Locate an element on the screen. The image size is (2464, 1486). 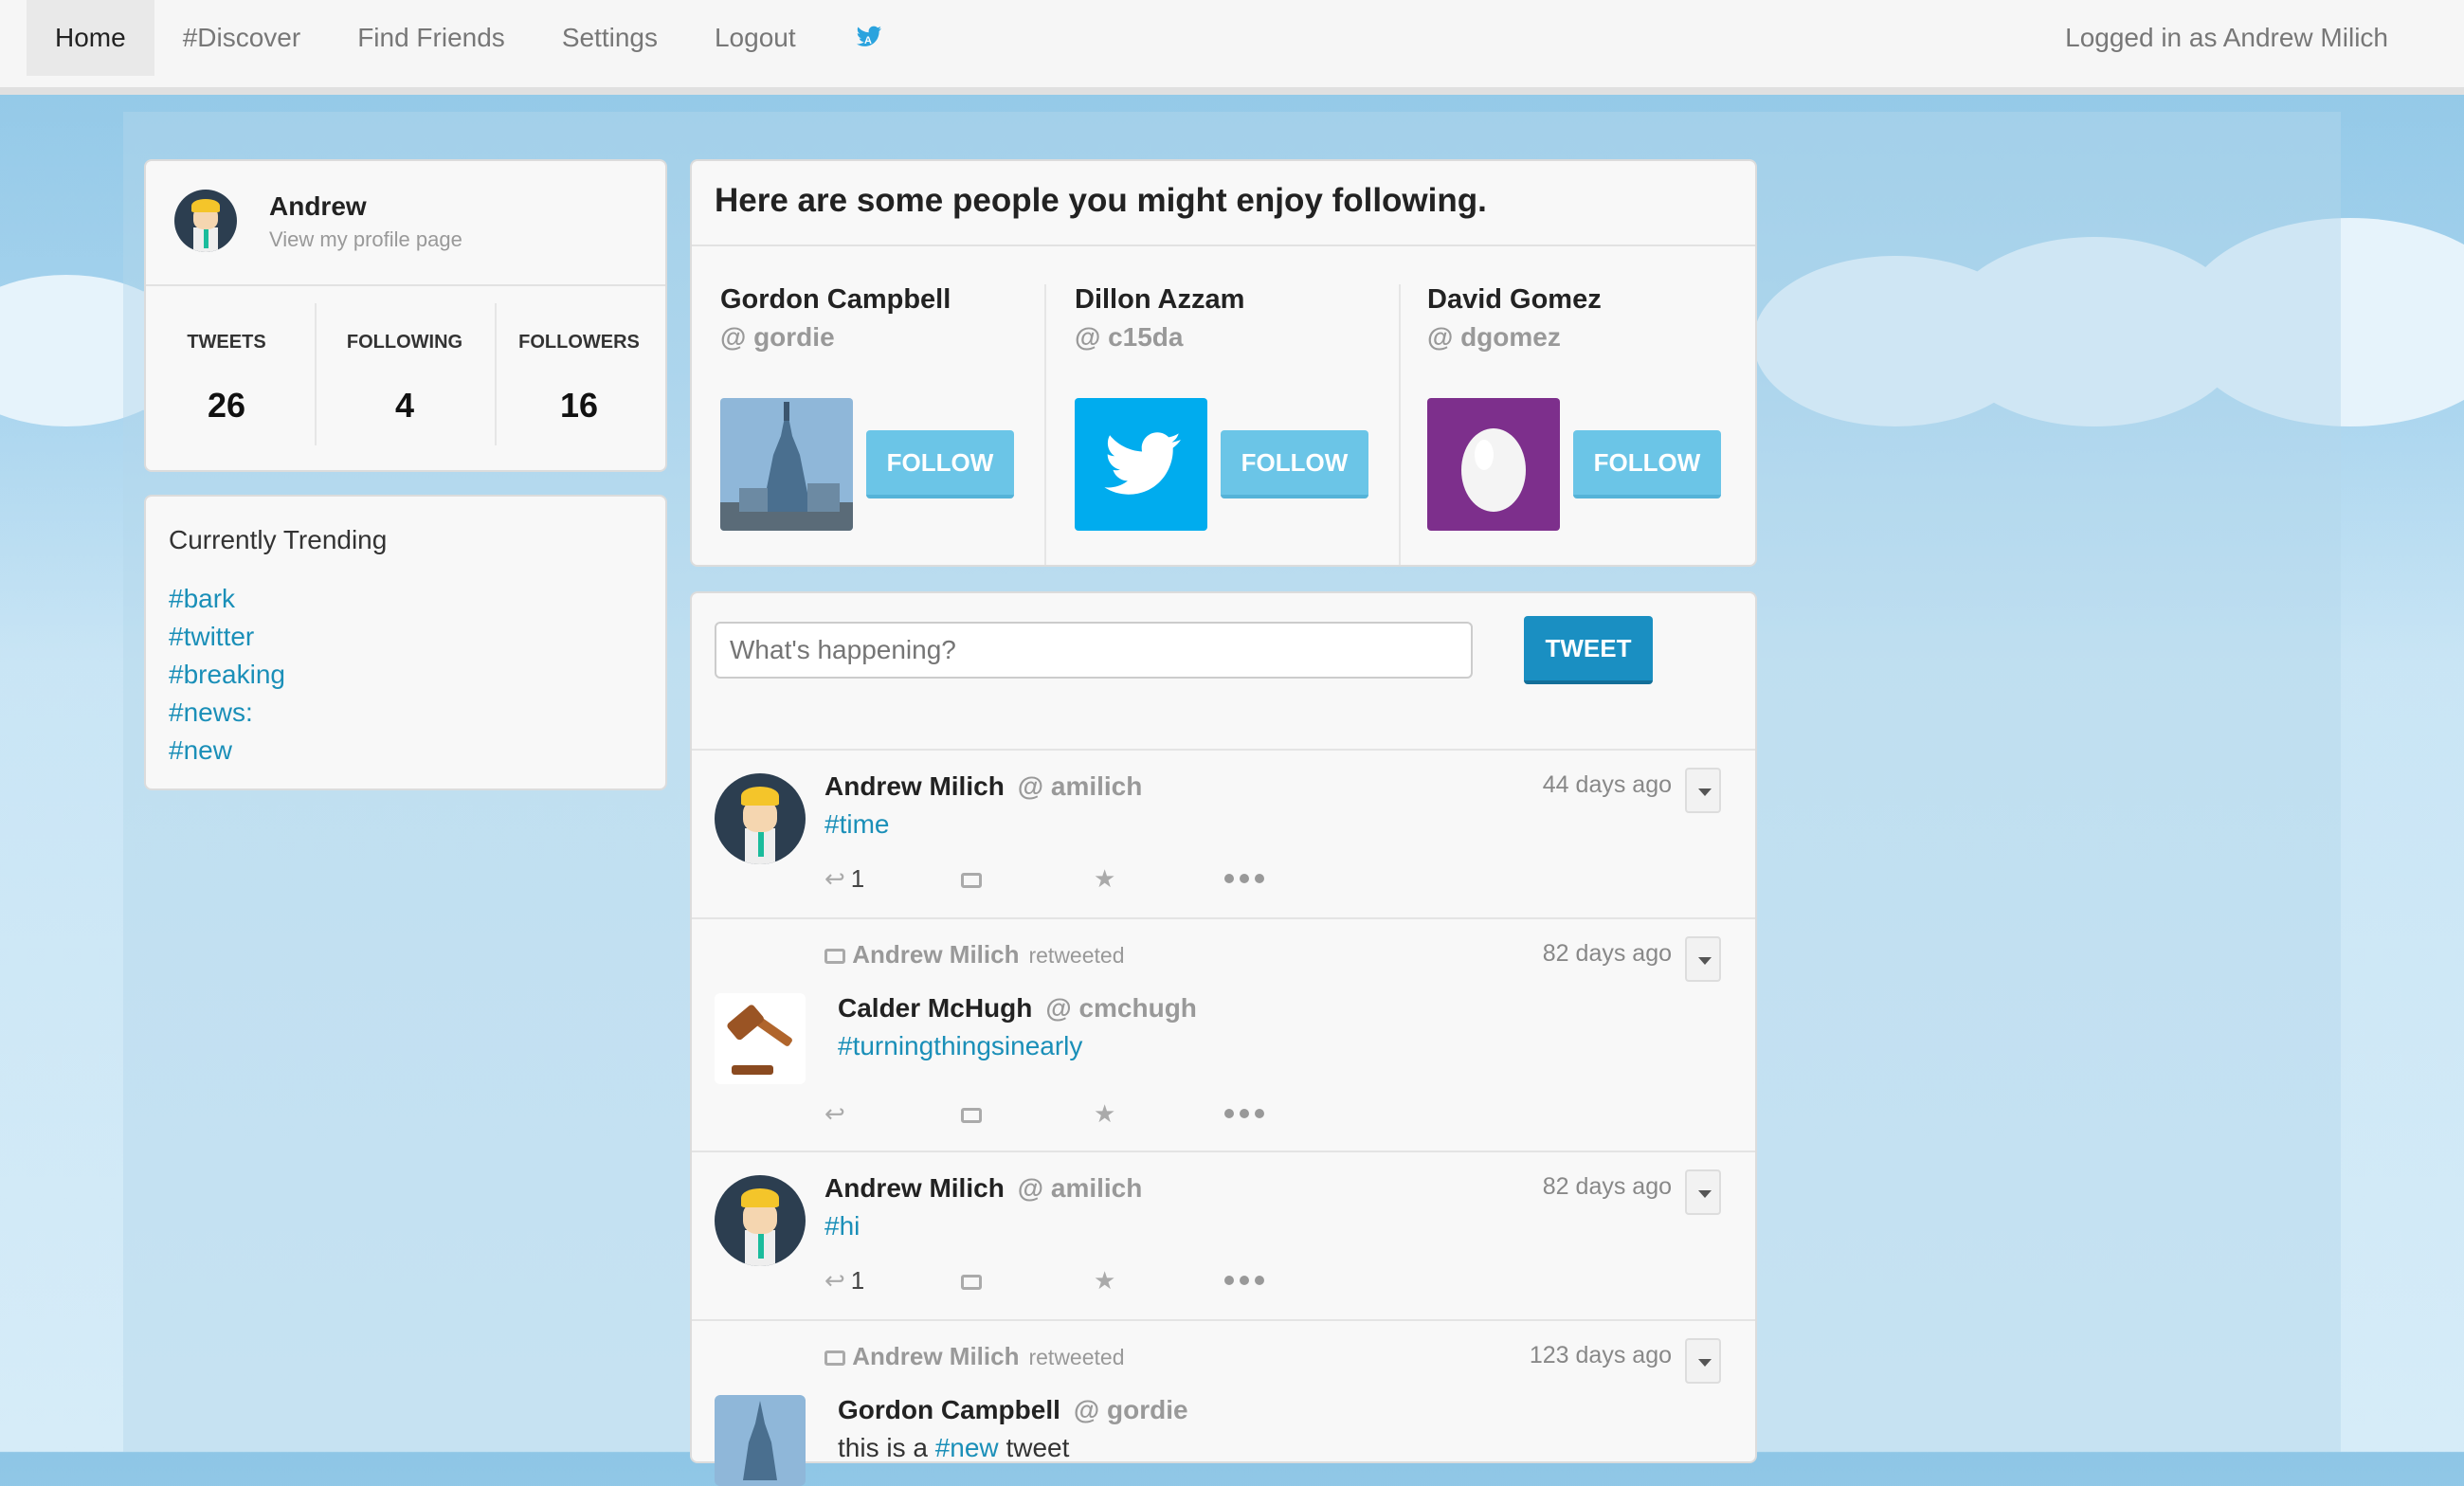
stat-value: 26 is located at coordinates (227, 405).